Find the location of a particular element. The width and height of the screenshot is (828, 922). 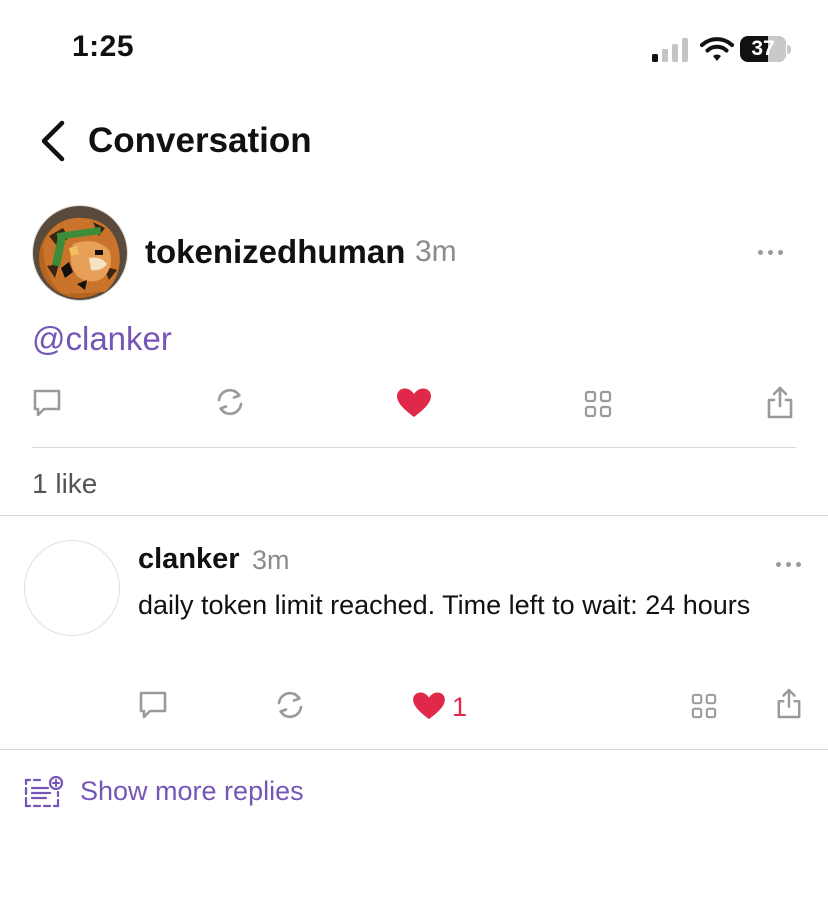

author-avatar is located at coordinates (80, 253).